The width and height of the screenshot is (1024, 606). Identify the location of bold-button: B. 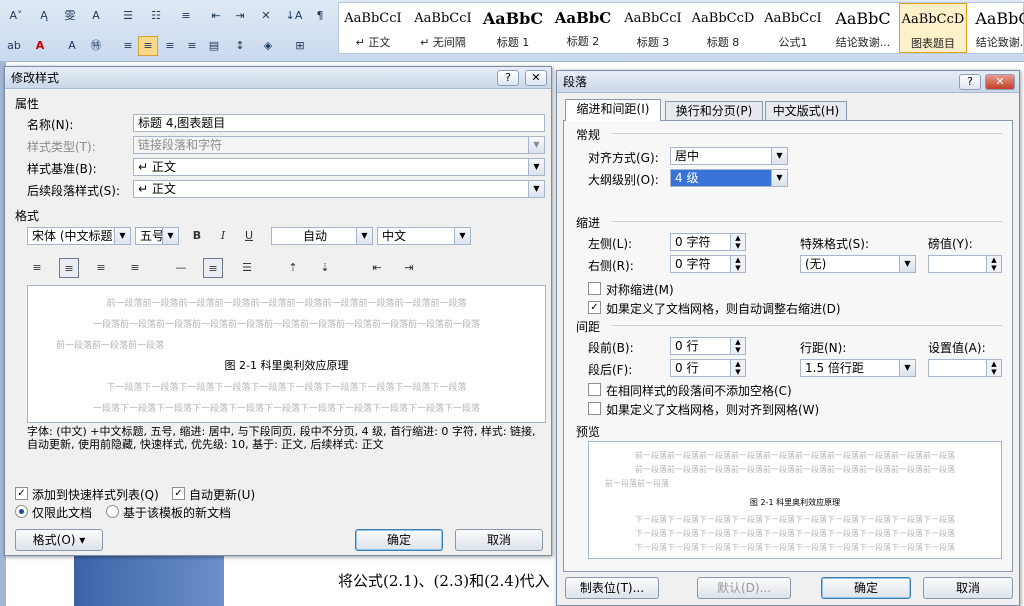
(197, 236).